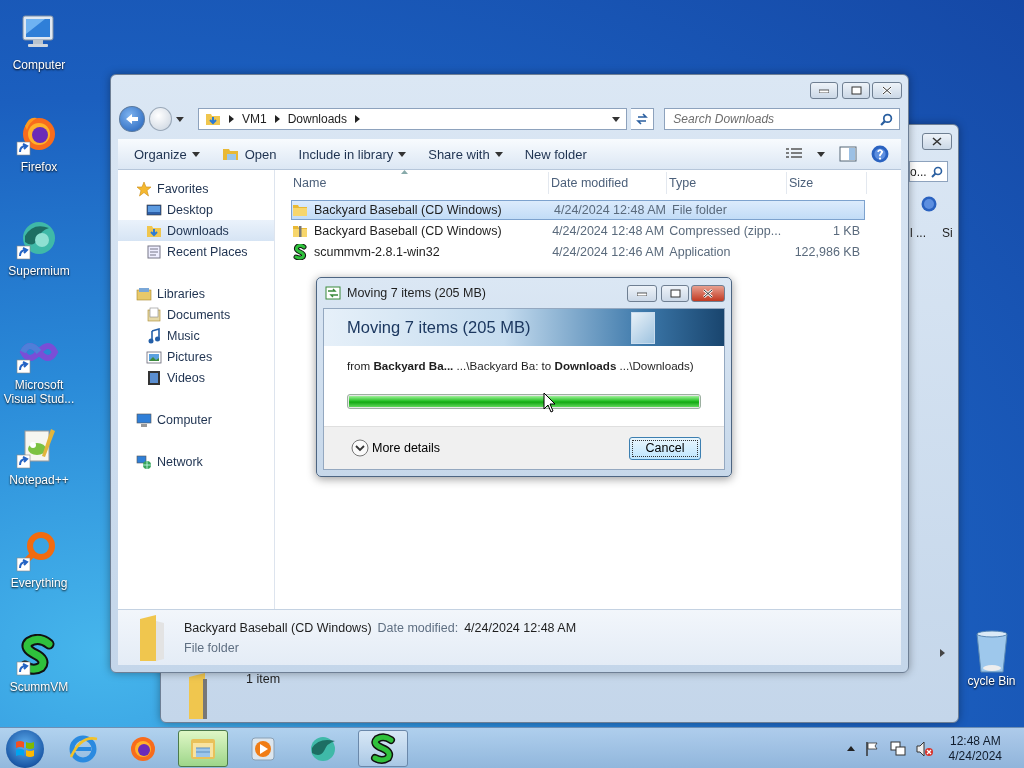 This screenshot has height=768, width=1024. Describe the element at coordinates (936, 171) in the screenshot. I see `search-icon` at that location.